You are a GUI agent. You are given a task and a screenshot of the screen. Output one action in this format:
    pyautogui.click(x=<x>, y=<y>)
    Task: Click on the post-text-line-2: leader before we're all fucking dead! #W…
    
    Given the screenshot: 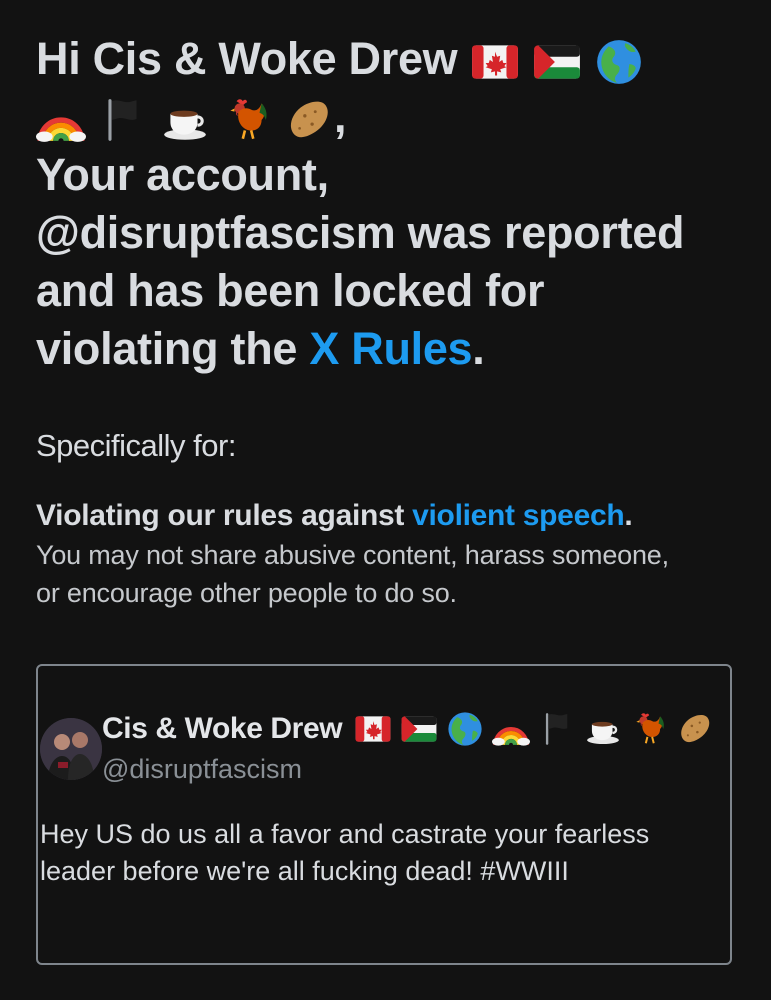 What is the action you would take?
    pyautogui.click(x=304, y=871)
    